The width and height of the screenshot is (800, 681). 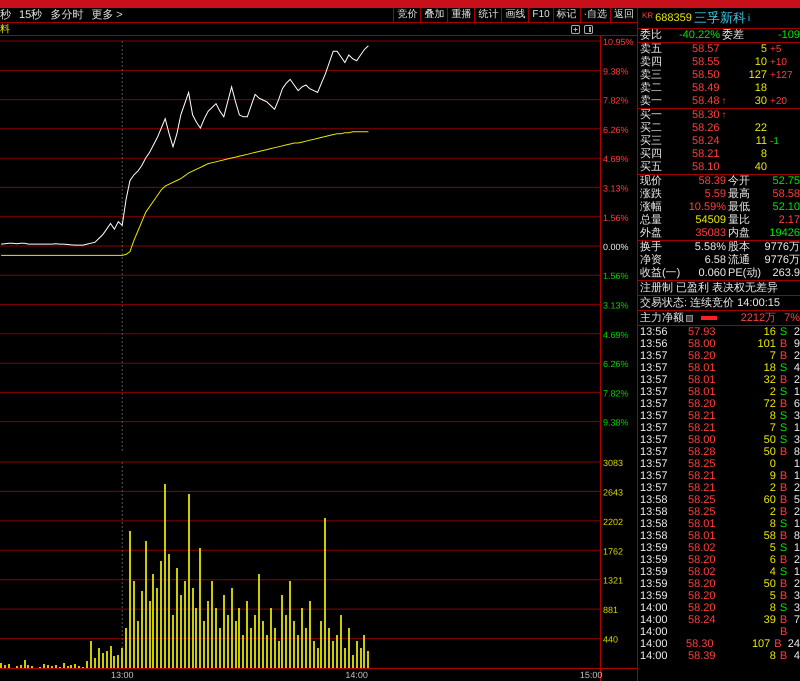 I want to click on level-label: 卖二, so click(x=651, y=88).